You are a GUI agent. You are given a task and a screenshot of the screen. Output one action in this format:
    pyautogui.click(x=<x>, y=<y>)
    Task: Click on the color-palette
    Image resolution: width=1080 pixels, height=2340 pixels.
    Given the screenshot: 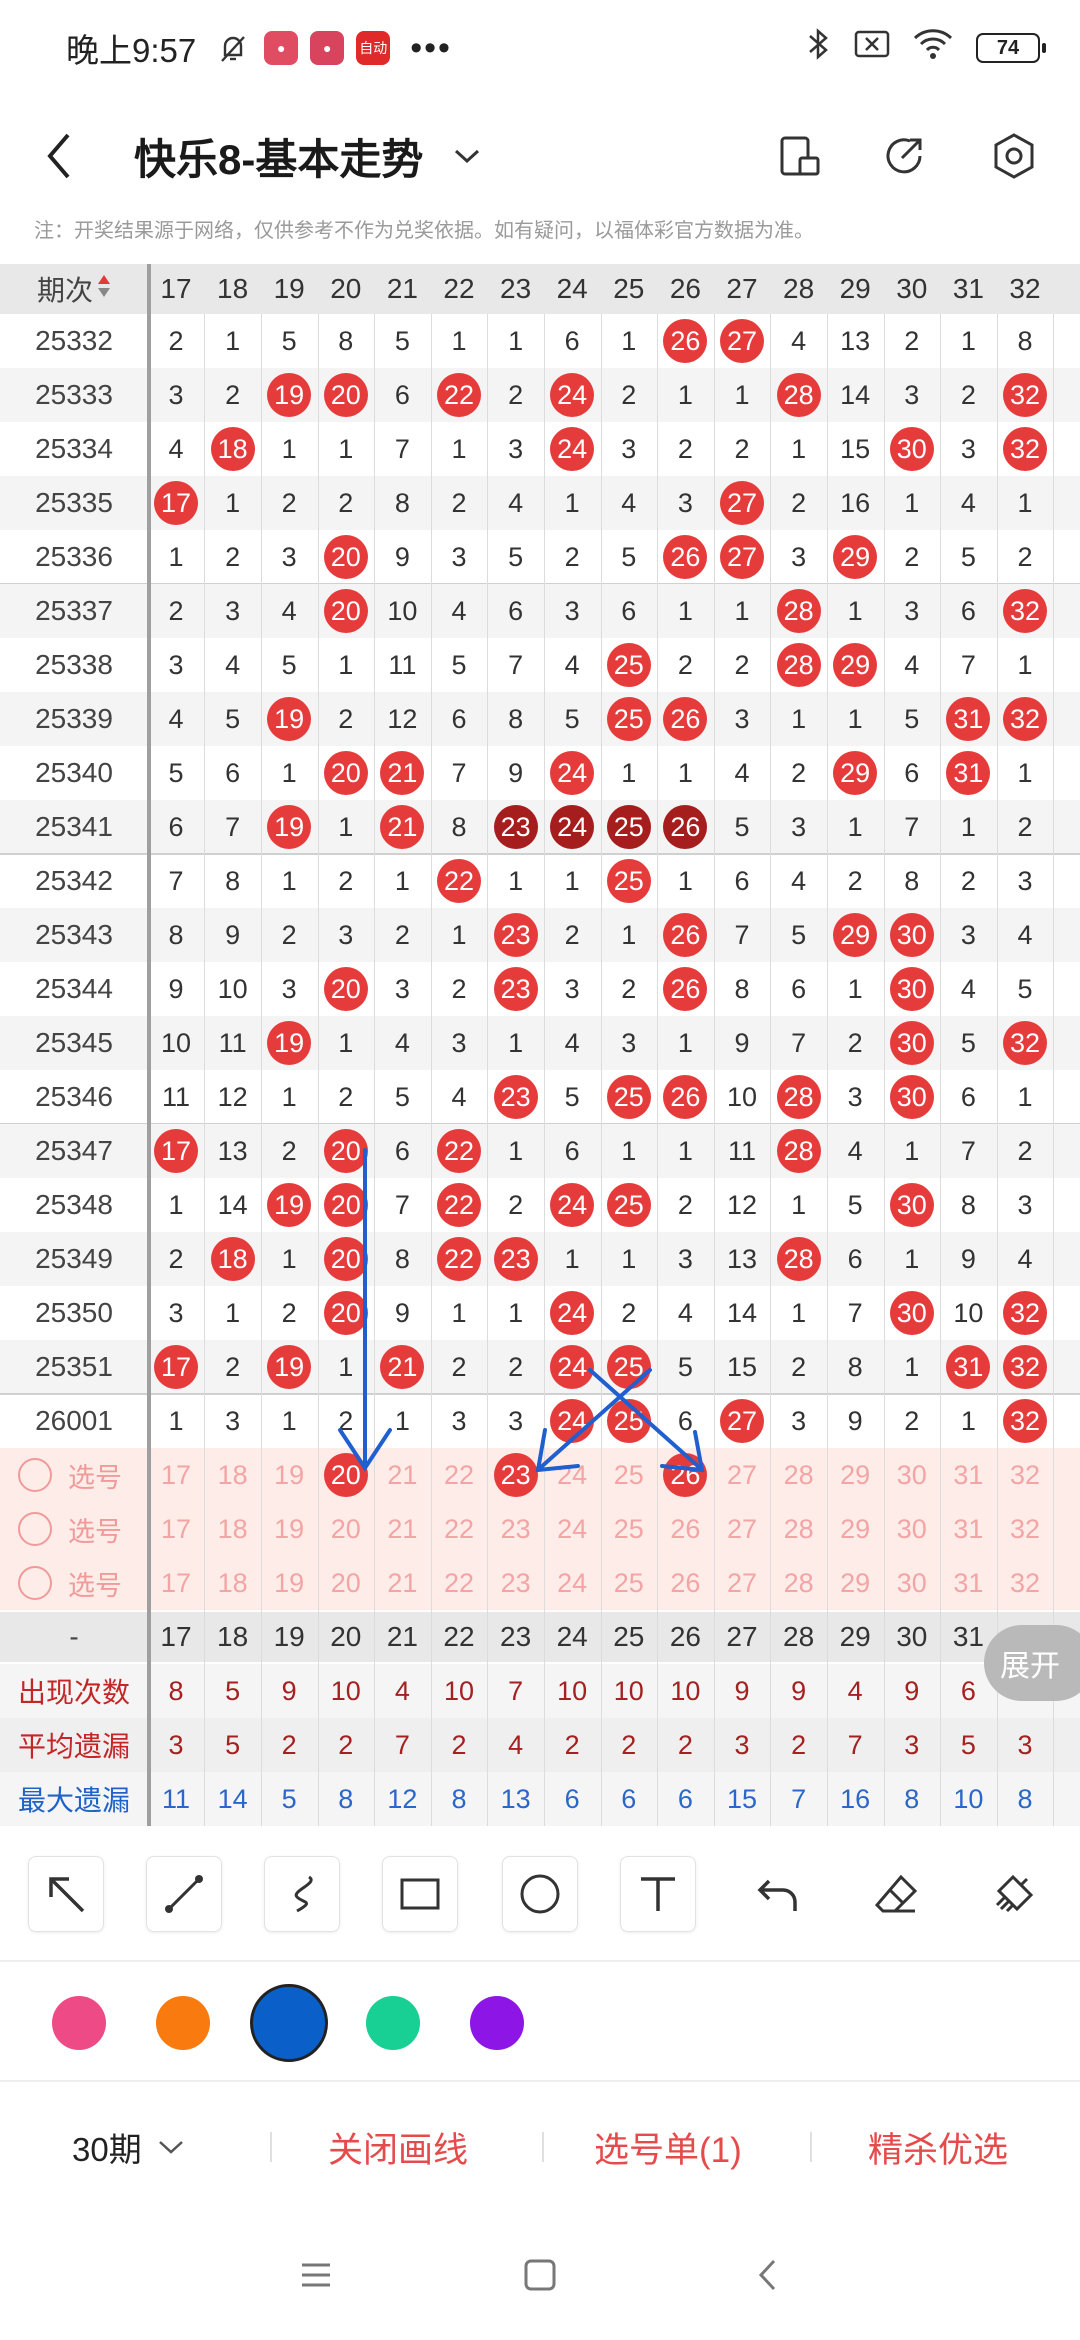 What is the action you would take?
    pyautogui.click(x=540, y=2015)
    